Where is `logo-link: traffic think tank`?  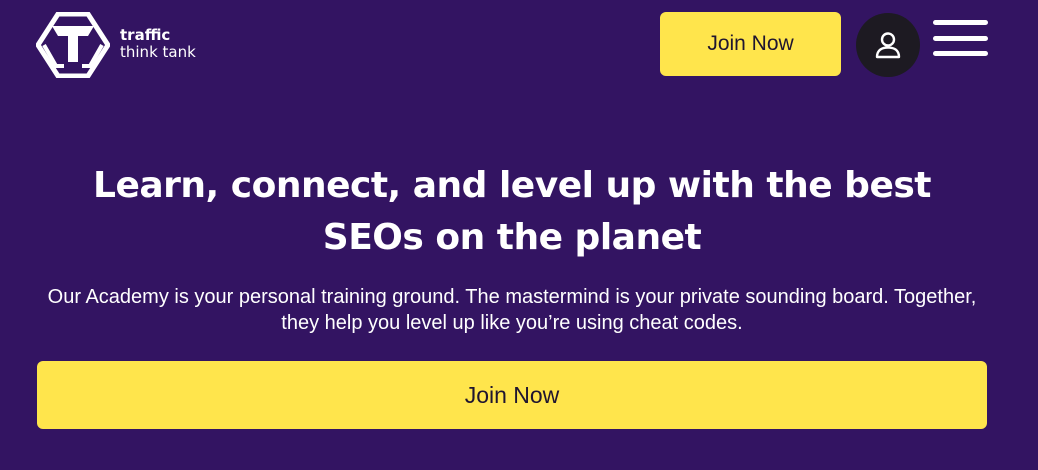 logo-link: traffic think tank is located at coordinates (116, 45).